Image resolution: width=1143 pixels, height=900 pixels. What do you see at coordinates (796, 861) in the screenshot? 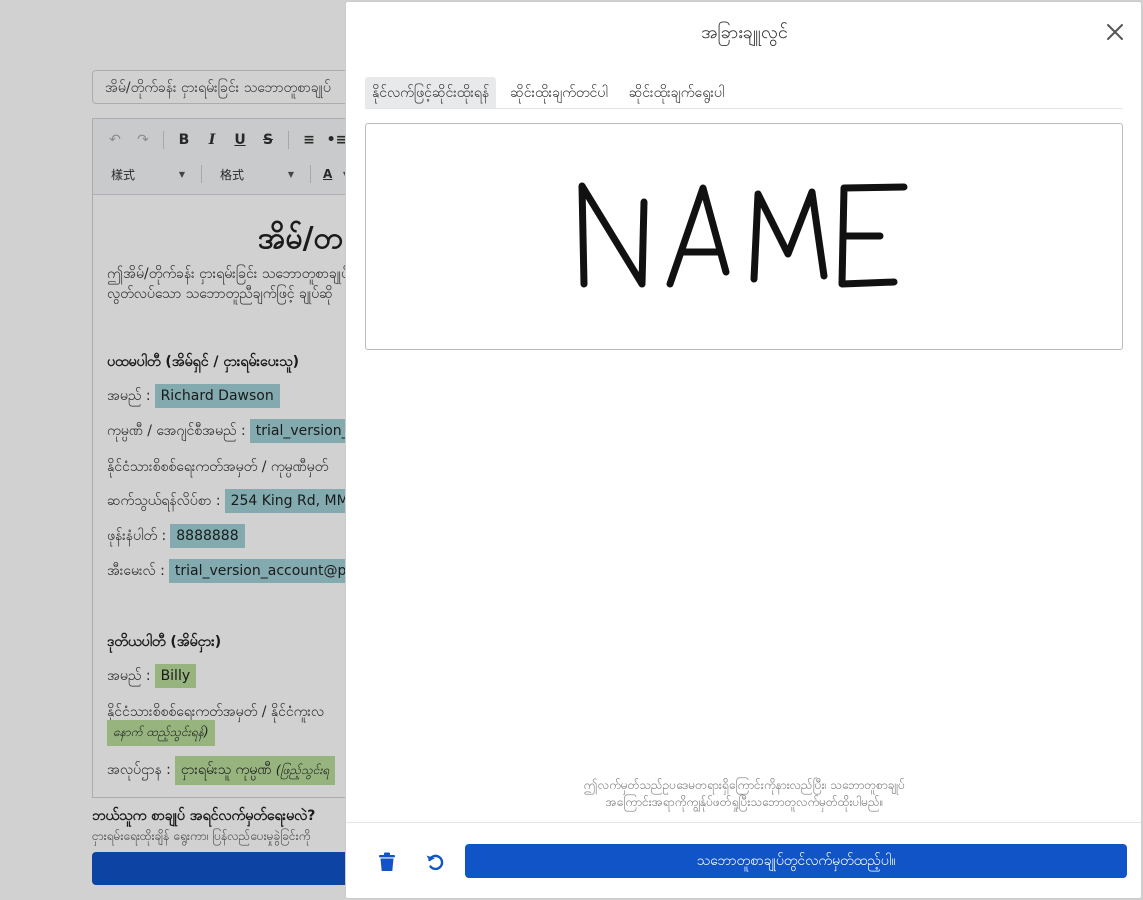
I see `apply-signature-button: သဘောတူစာချုပ်တွင်လက်မှတ်ထည့်ပါ။` at bounding box center [796, 861].